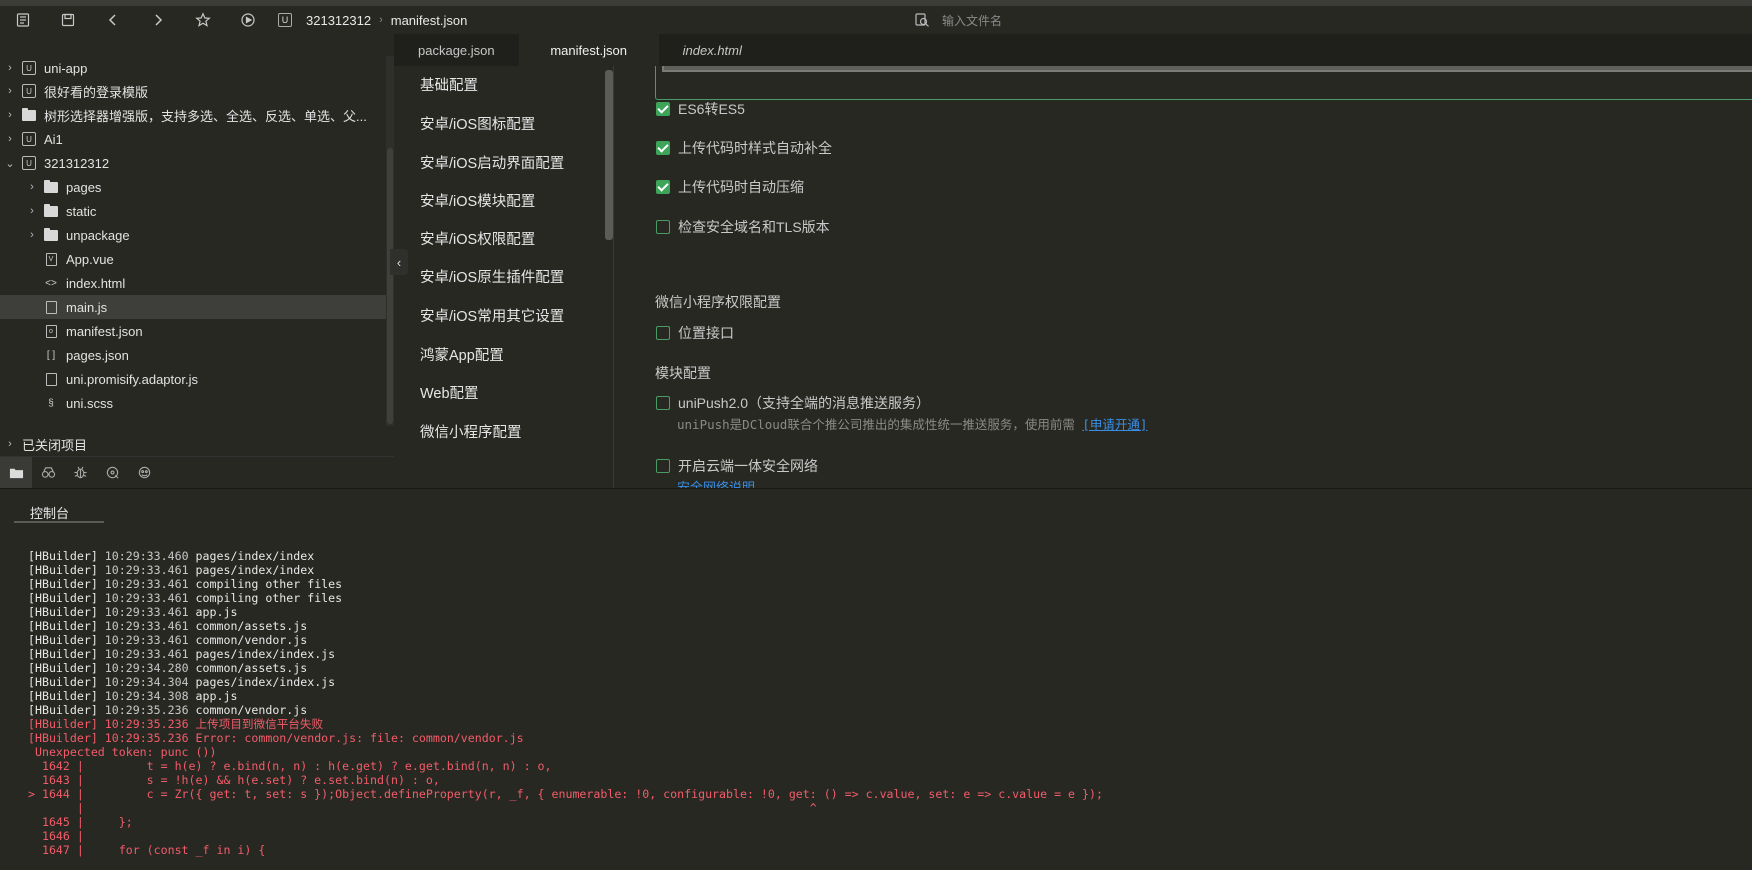 This screenshot has height=870, width=1752. I want to click on log-message: 1647 | for (const _f in i) {, so click(147, 850).